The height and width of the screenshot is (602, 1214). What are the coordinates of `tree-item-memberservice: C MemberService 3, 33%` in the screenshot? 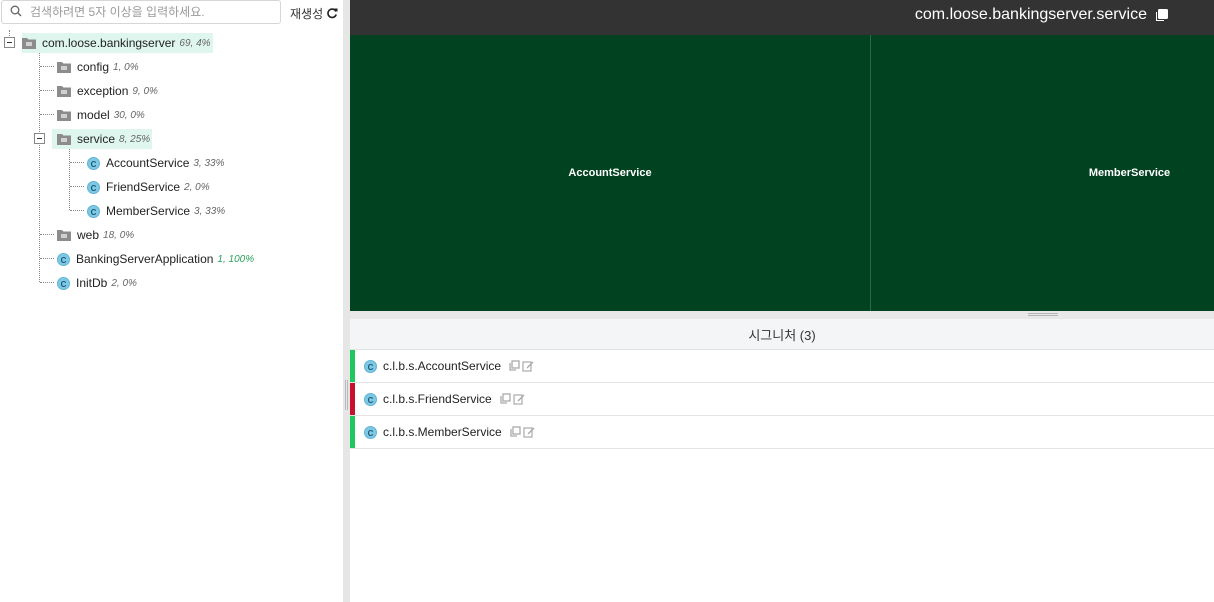 It's located at (157, 211).